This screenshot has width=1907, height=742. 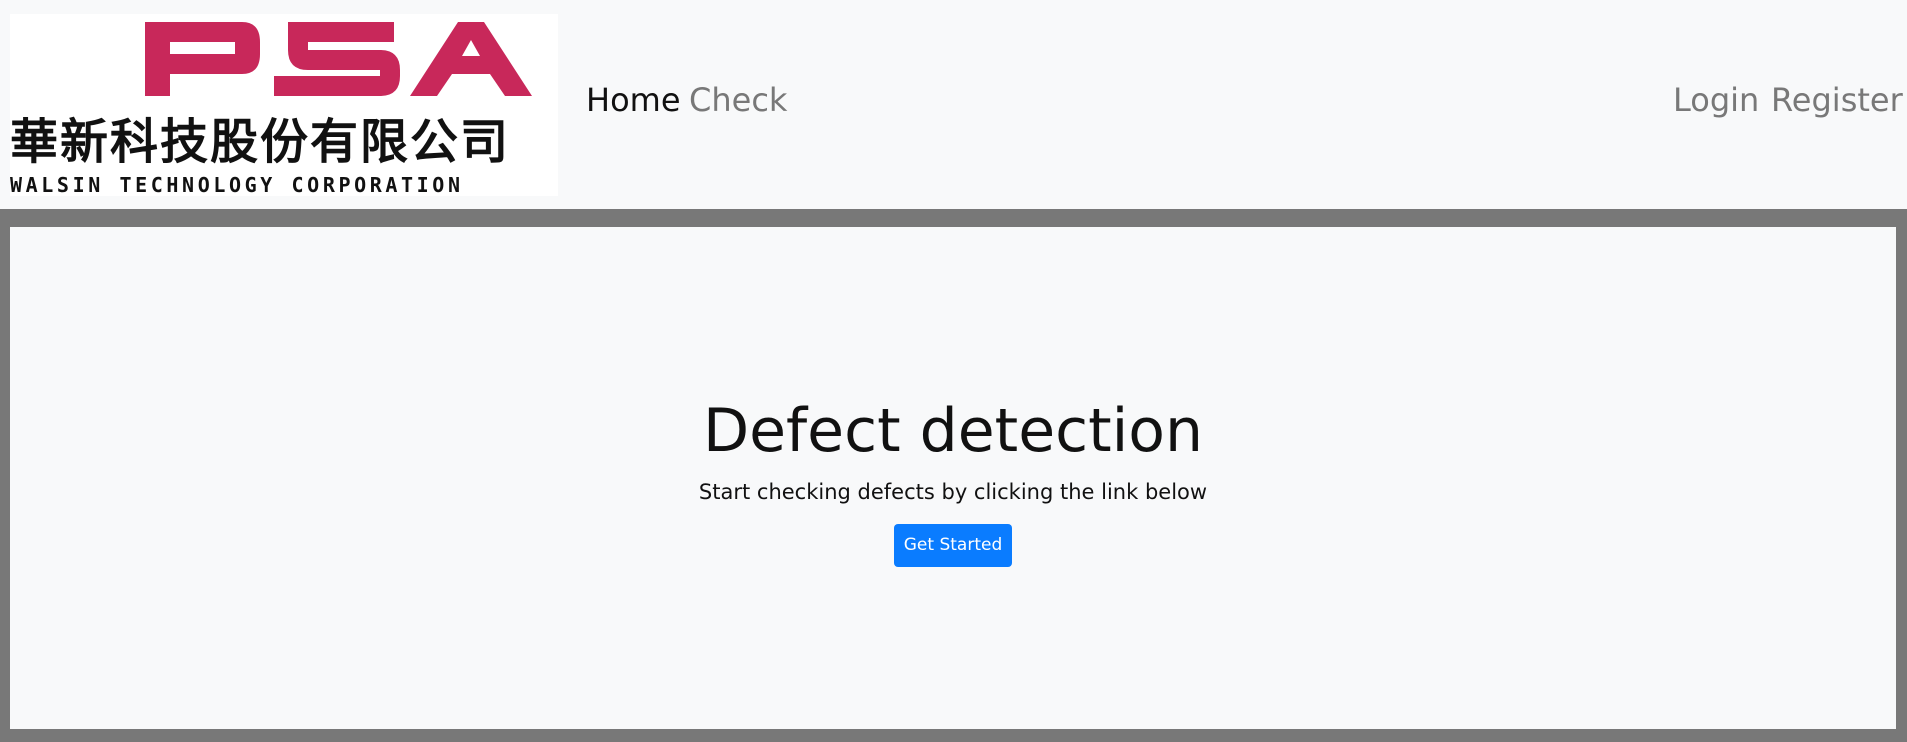 What do you see at coordinates (284, 105) in the screenshot?
I see `company-logo: 華新科技股份有限公司 WALSIN TECHNOLOGY CORPORATION` at bounding box center [284, 105].